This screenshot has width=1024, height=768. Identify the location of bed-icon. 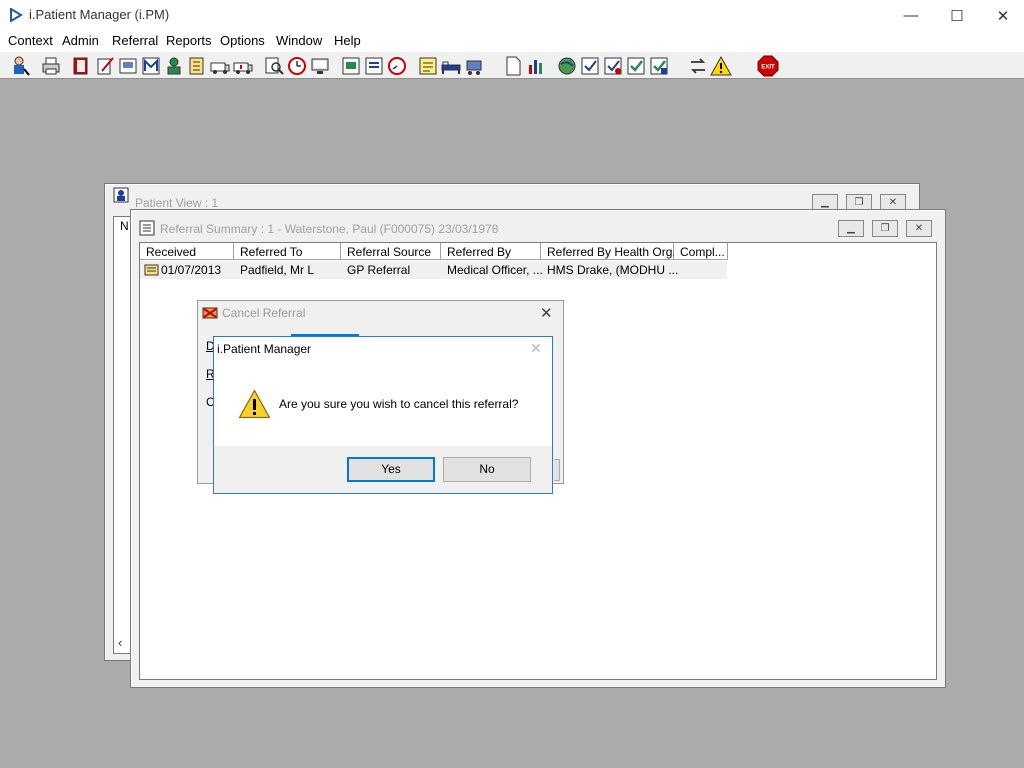
(451, 66).